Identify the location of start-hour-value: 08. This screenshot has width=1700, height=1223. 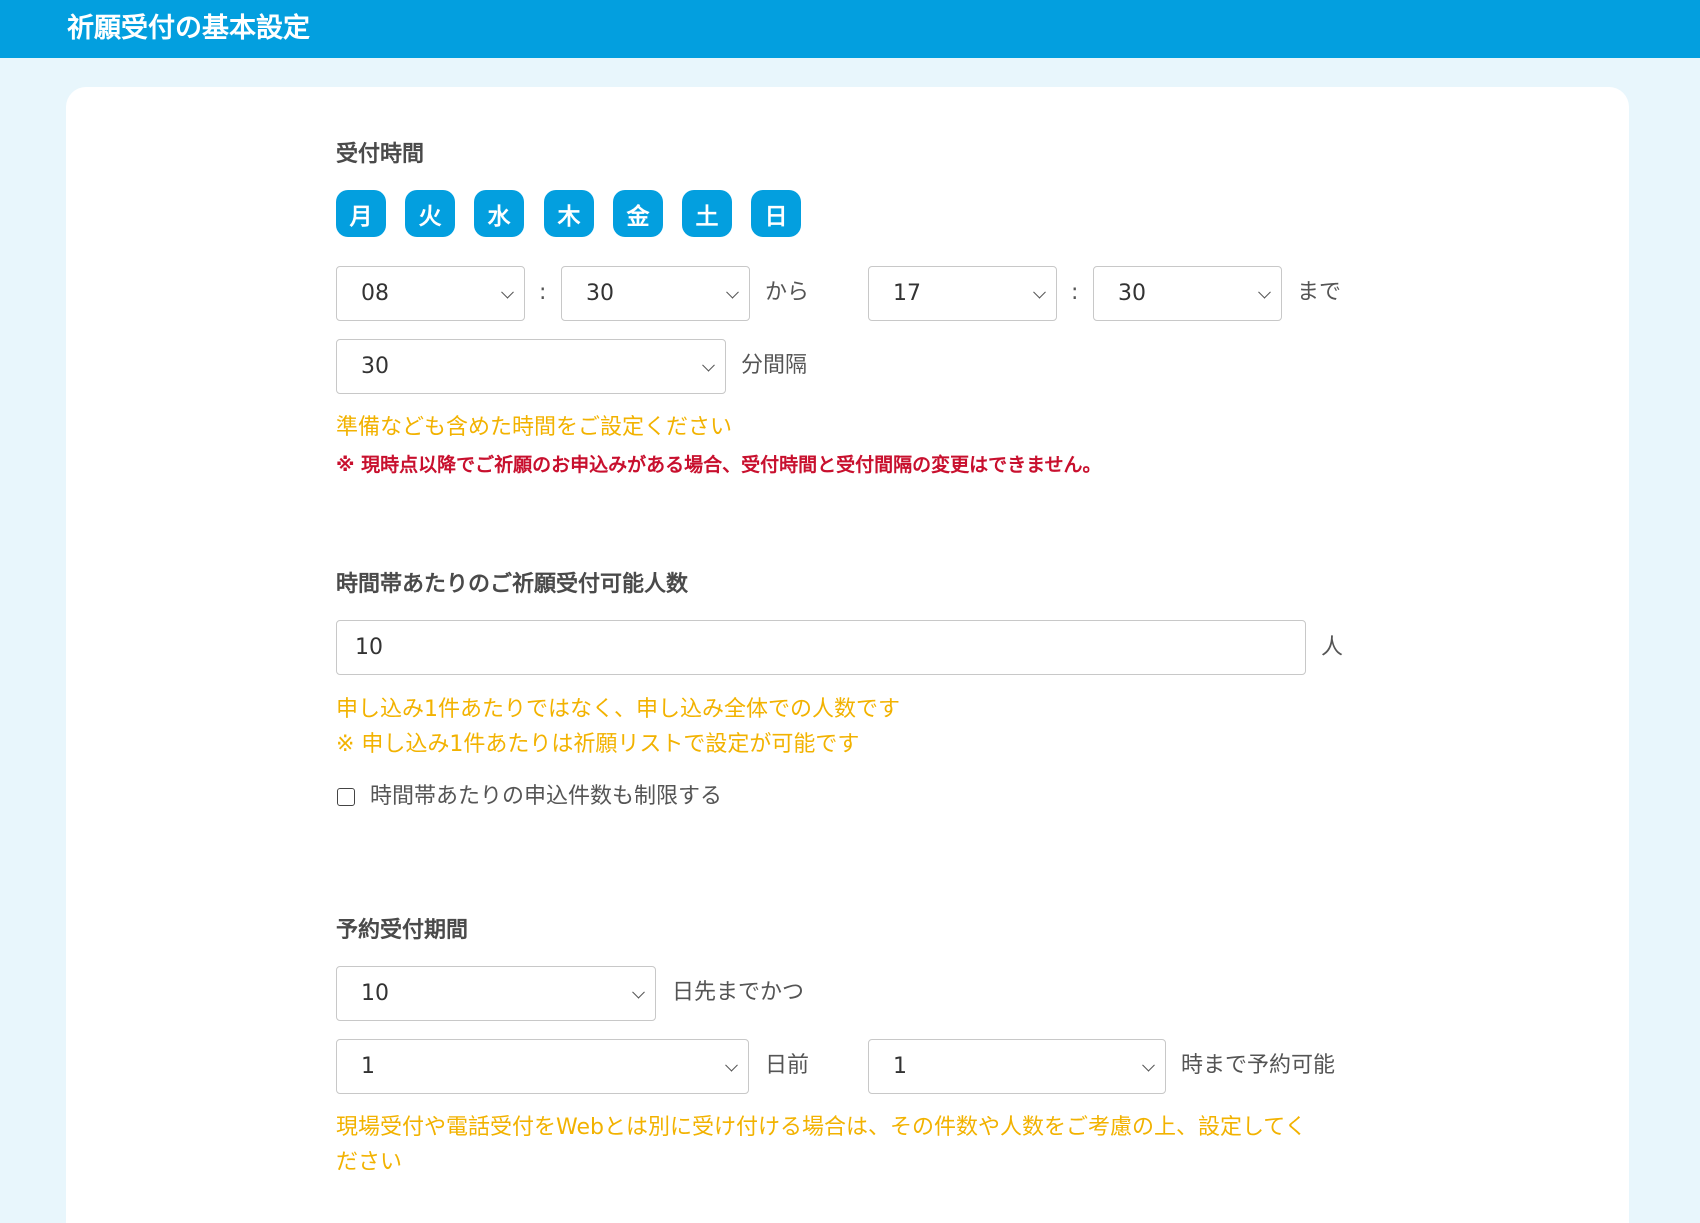
(375, 293).